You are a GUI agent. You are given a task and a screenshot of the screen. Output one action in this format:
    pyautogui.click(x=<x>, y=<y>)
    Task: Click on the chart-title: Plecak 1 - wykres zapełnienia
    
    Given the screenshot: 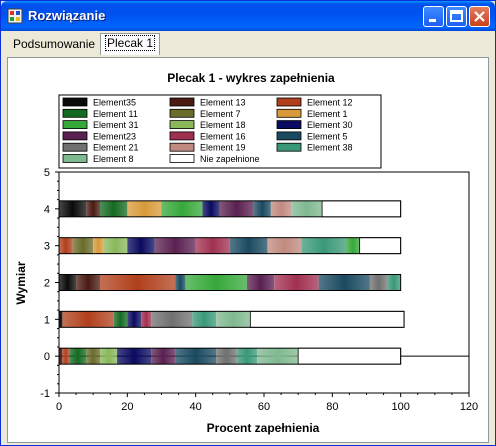 What is the action you would take?
    pyautogui.click(x=251, y=78)
    